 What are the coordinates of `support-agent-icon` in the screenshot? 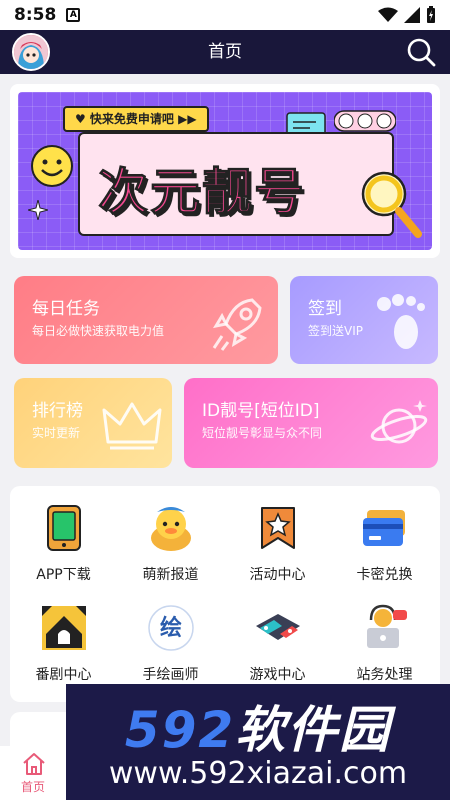 It's located at (387, 626).